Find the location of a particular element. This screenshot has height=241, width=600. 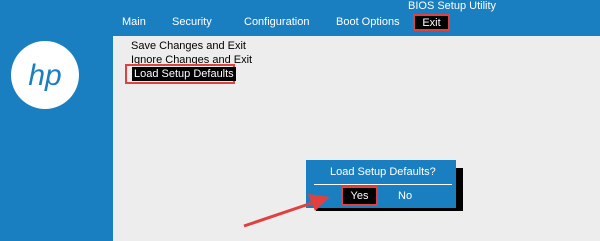

window-title: BIOS Setup Utility is located at coordinates (452, 6).